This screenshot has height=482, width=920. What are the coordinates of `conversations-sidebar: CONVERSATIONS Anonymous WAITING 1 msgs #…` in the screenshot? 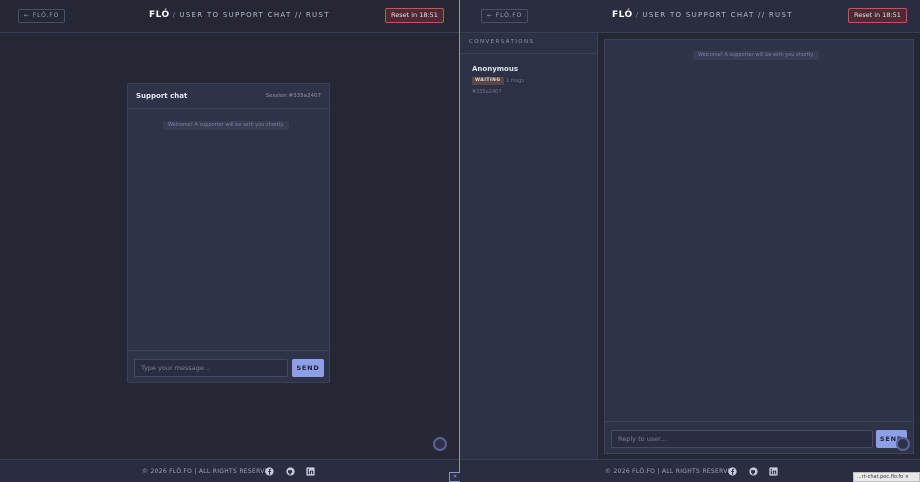 It's located at (529, 246).